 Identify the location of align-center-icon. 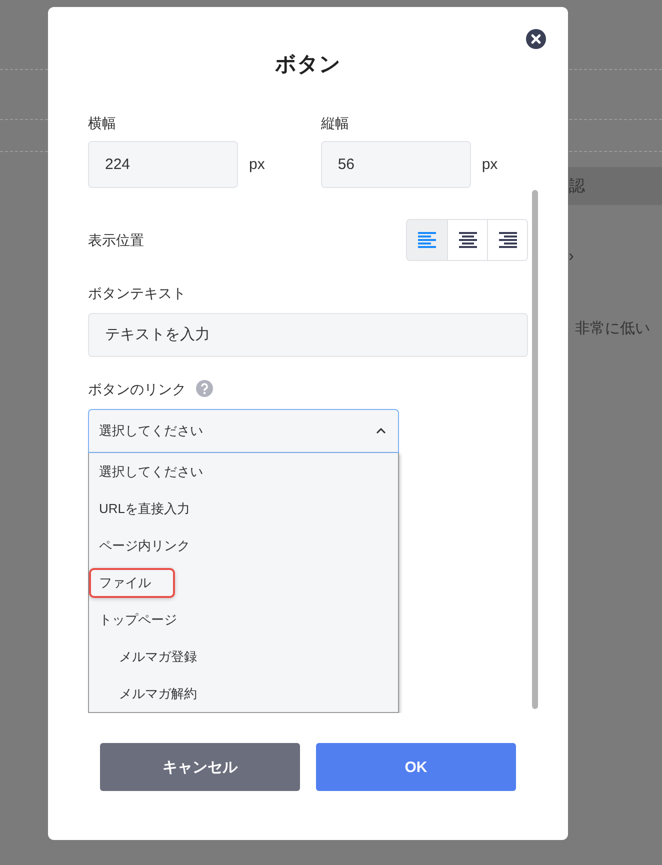
(467, 240).